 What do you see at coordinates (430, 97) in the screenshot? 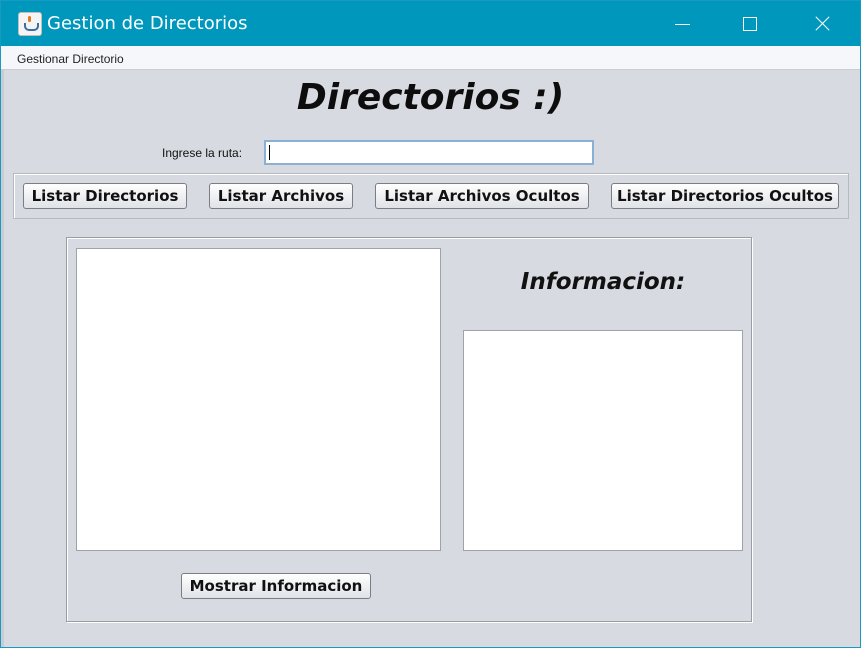
I see `page-title: Directorios :)` at bounding box center [430, 97].